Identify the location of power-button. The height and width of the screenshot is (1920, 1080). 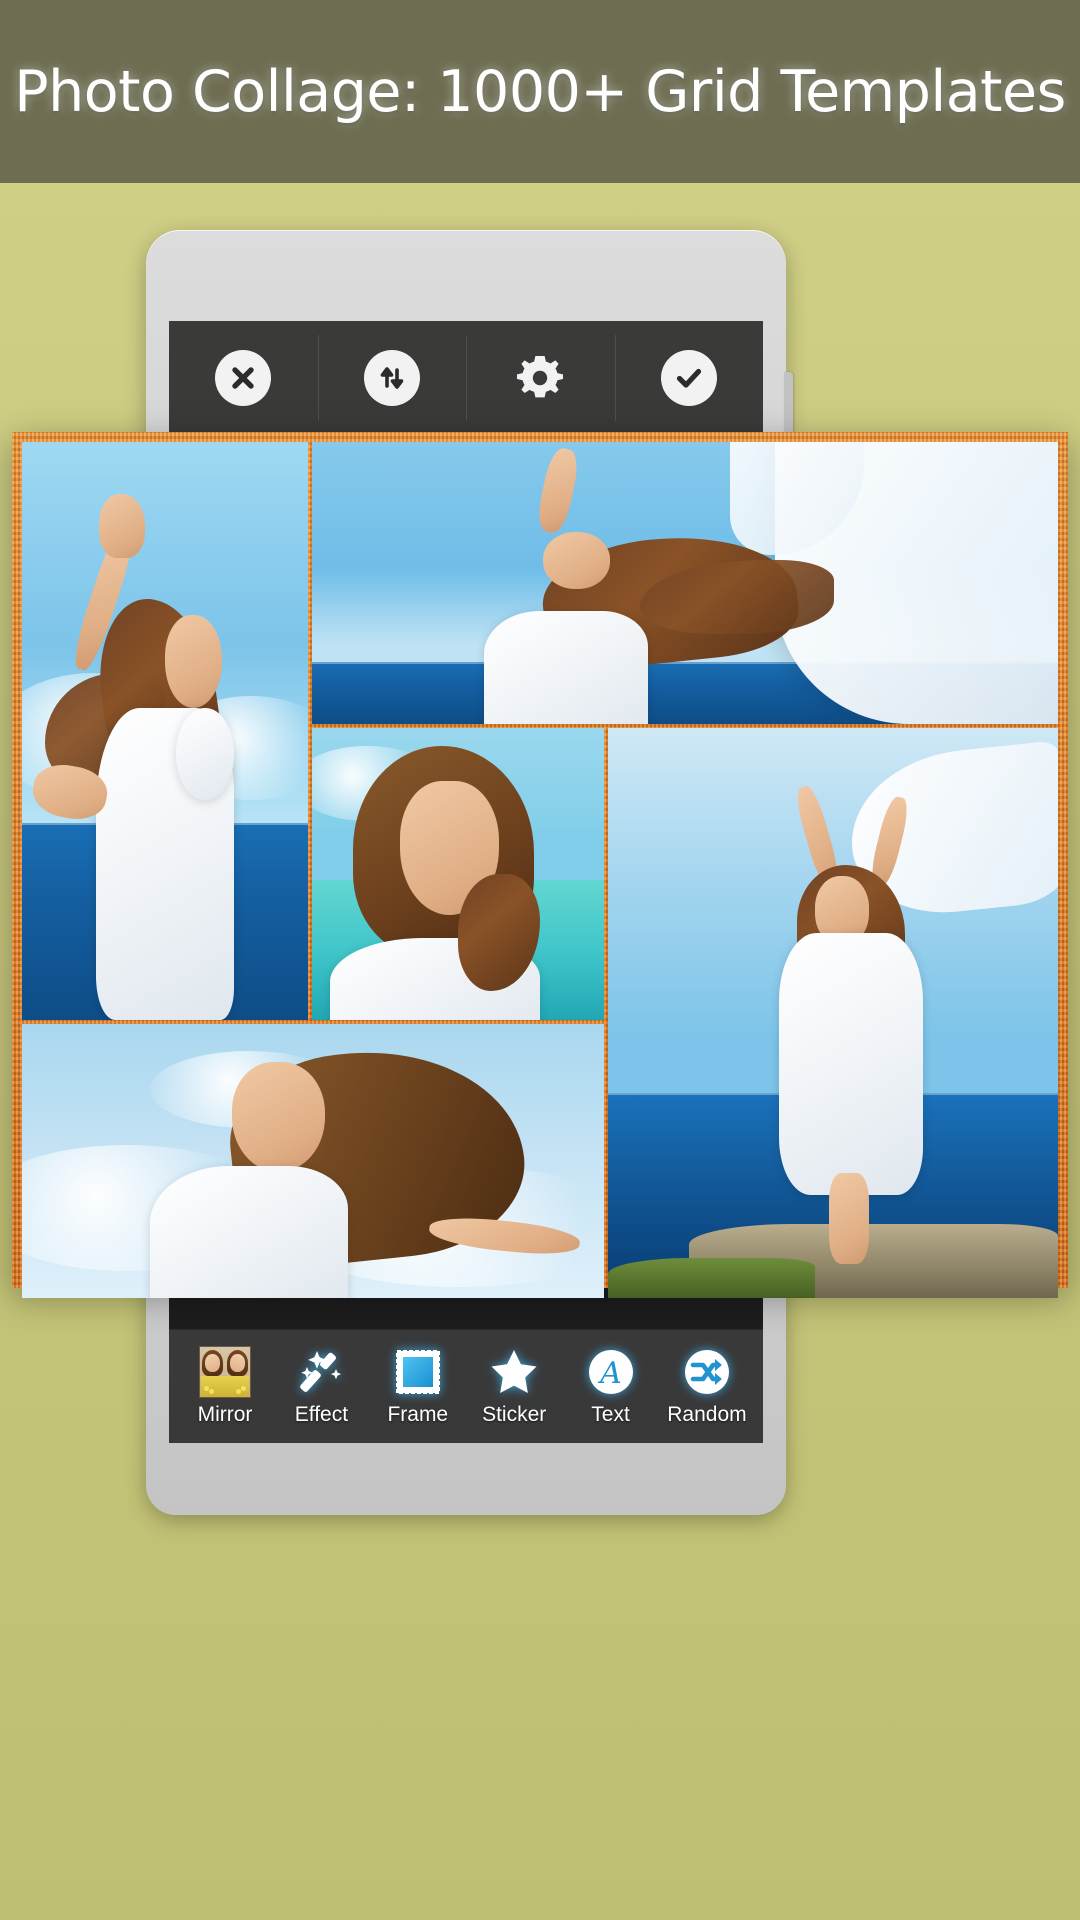
(788, 403).